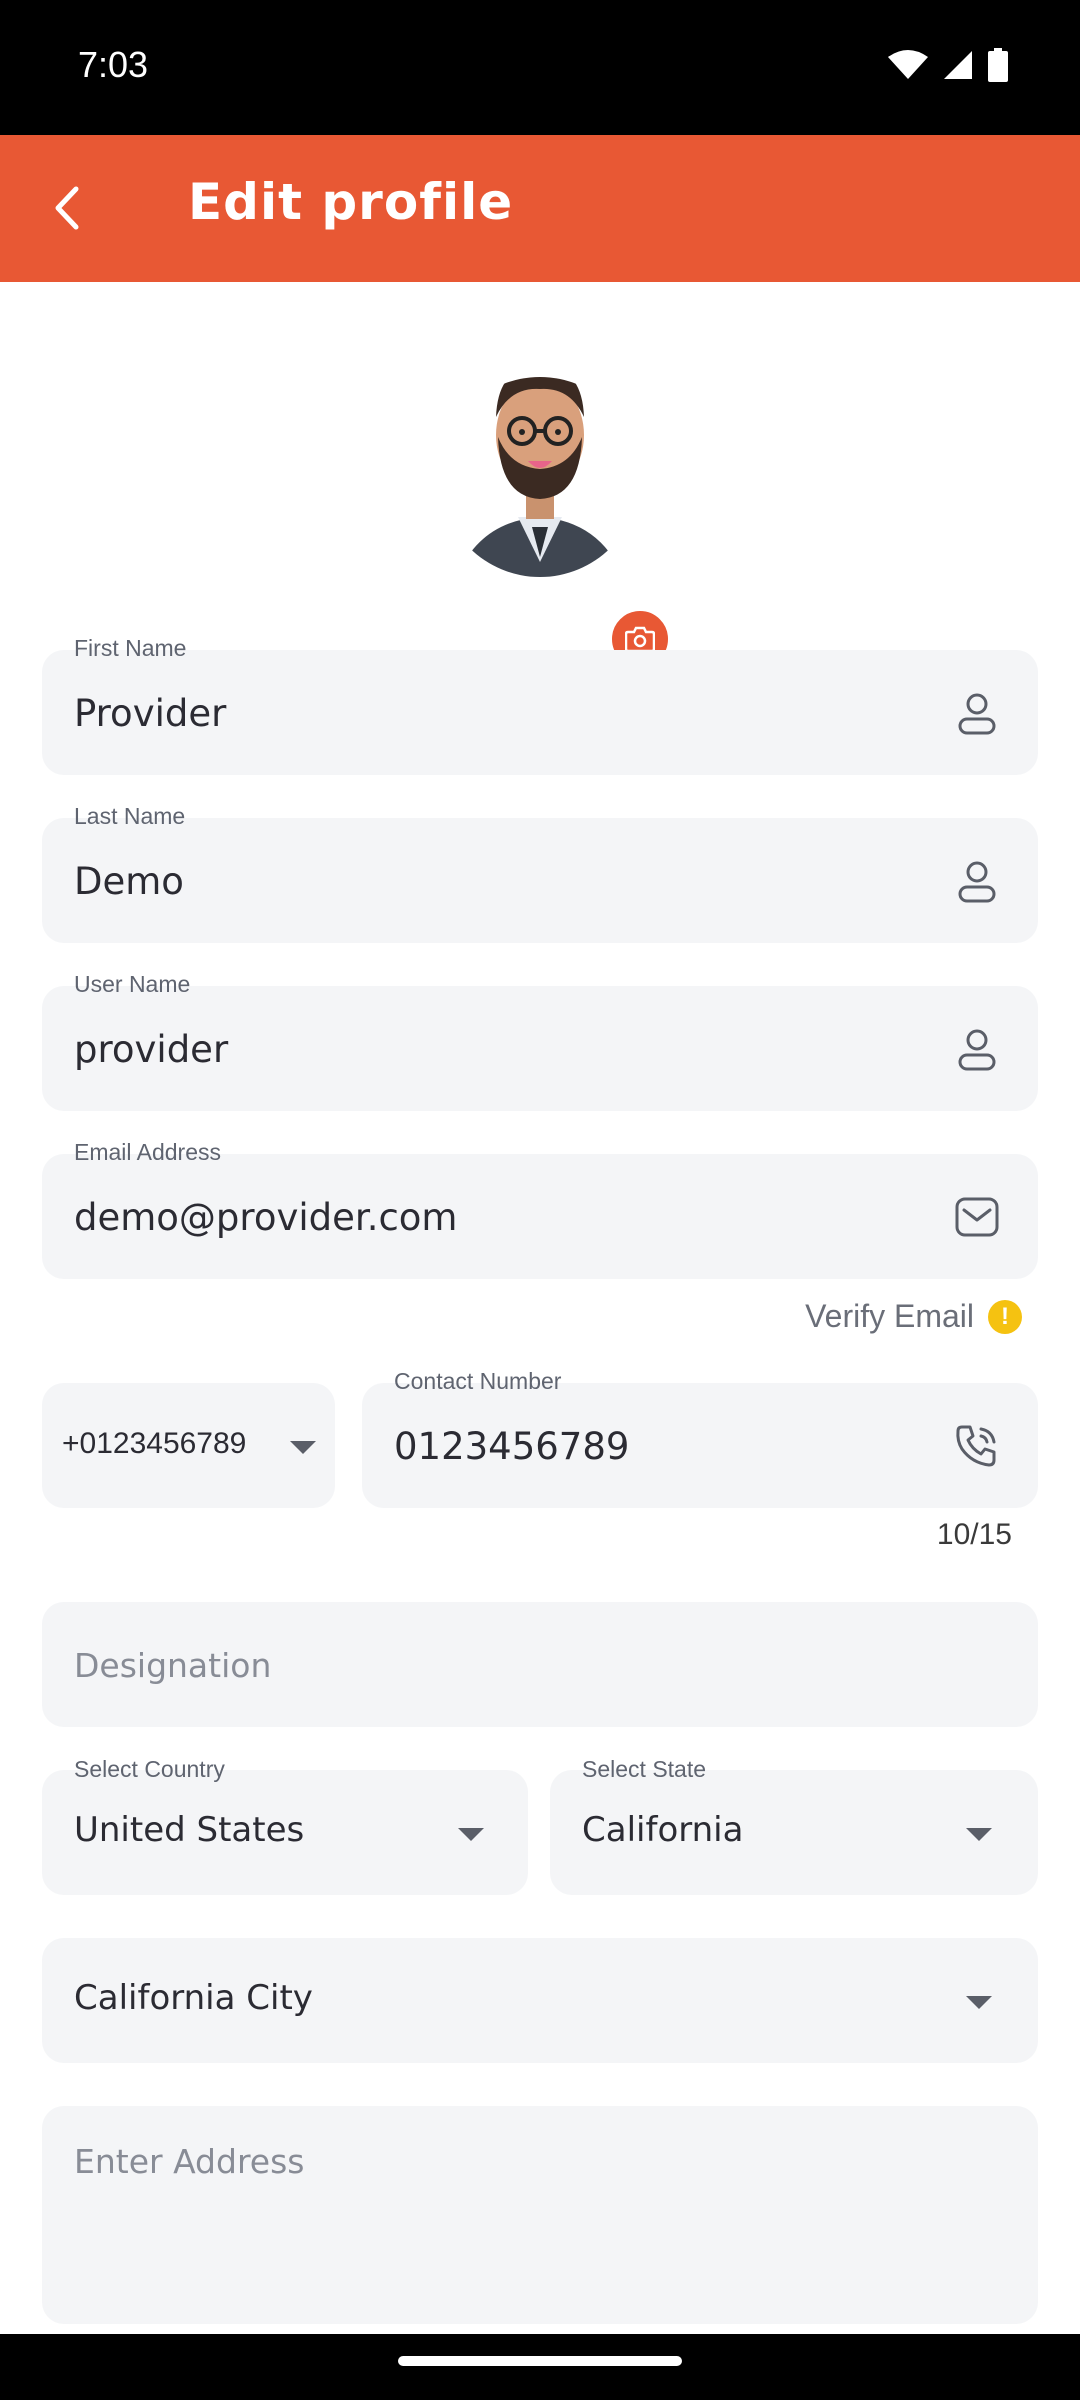  What do you see at coordinates (663, 1830) in the screenshot?
I see `state-value: California` at bounding box center [663, 1830].